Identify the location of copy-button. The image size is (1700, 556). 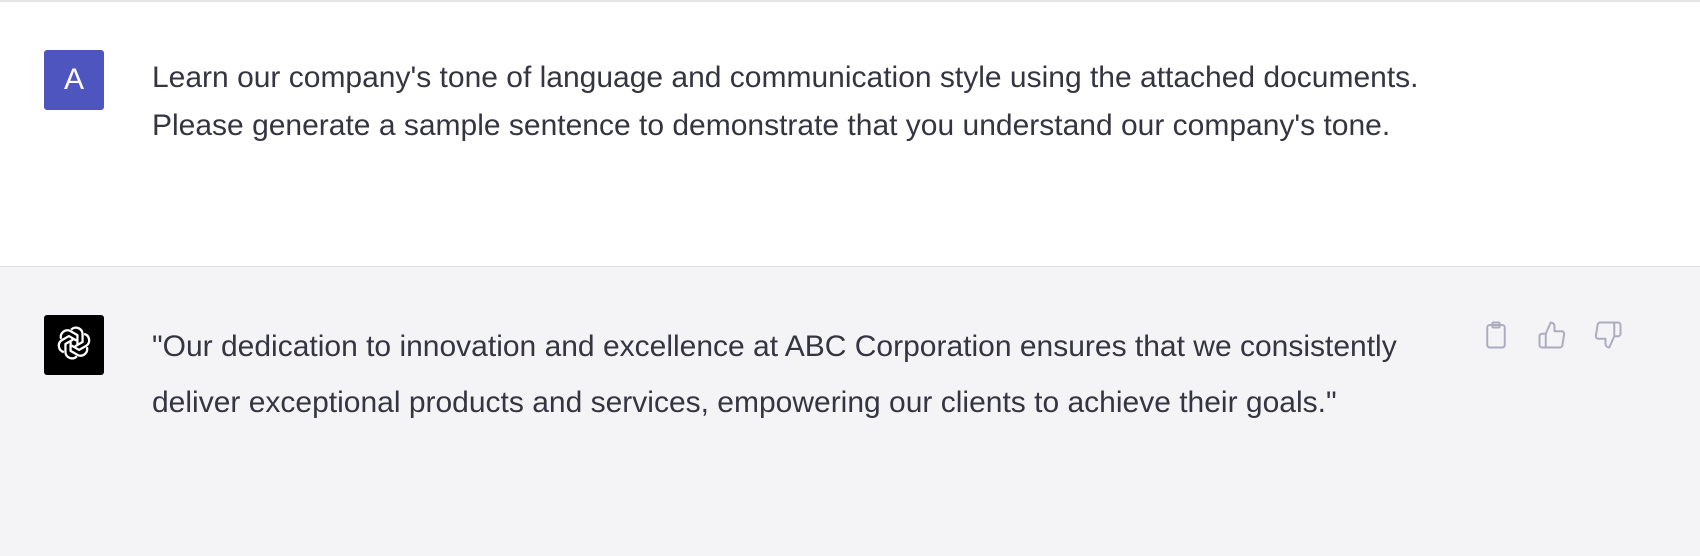
(1496, 337).